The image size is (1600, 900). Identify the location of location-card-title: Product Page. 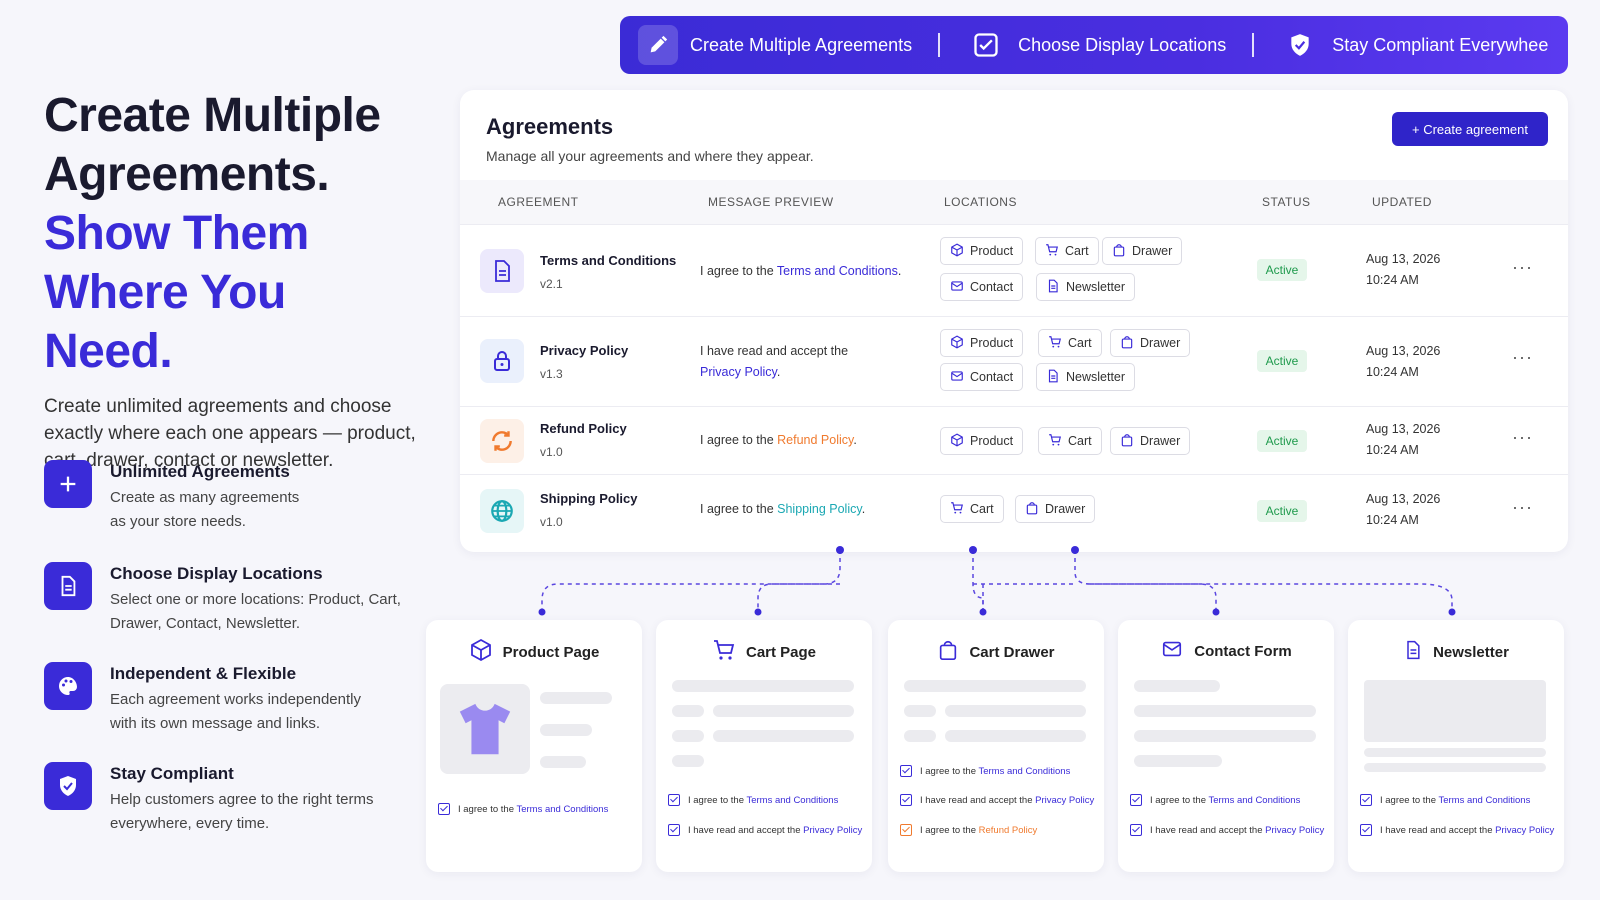
(534, 652).